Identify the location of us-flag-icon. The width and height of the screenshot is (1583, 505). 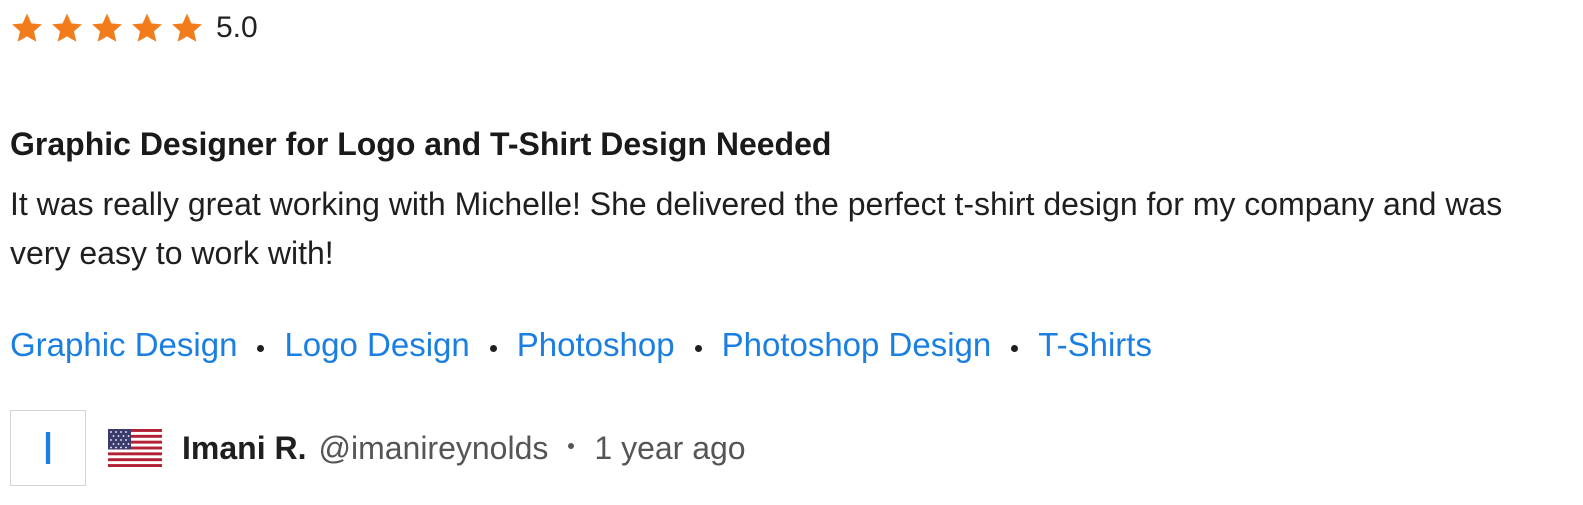
(135, 448).